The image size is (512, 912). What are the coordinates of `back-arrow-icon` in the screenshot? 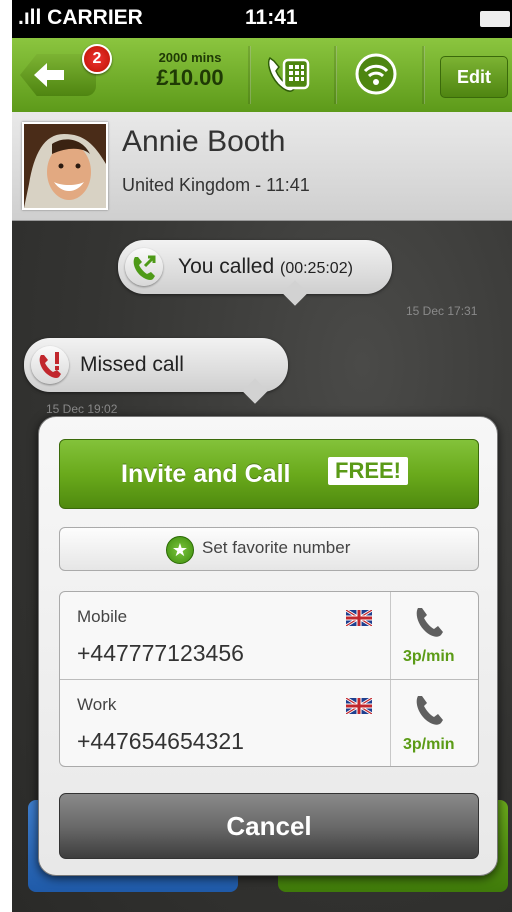 It's located at (50, 75).